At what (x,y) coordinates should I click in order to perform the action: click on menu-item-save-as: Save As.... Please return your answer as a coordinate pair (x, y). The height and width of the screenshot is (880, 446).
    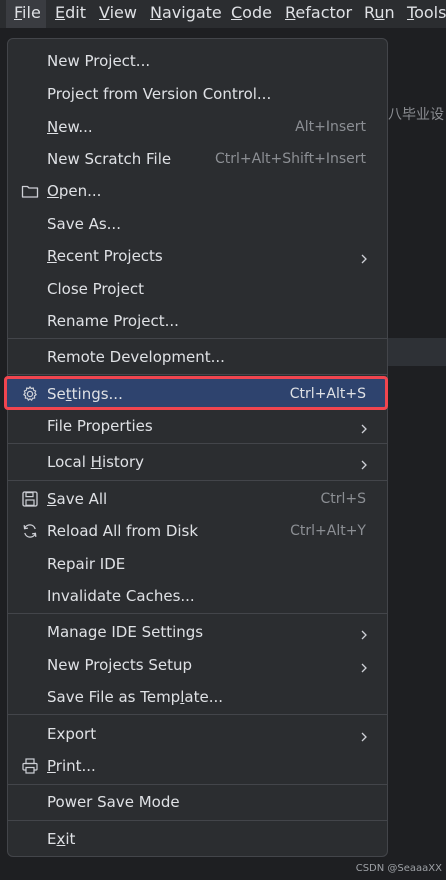
    Looking at the image, I should click on (197, 224).